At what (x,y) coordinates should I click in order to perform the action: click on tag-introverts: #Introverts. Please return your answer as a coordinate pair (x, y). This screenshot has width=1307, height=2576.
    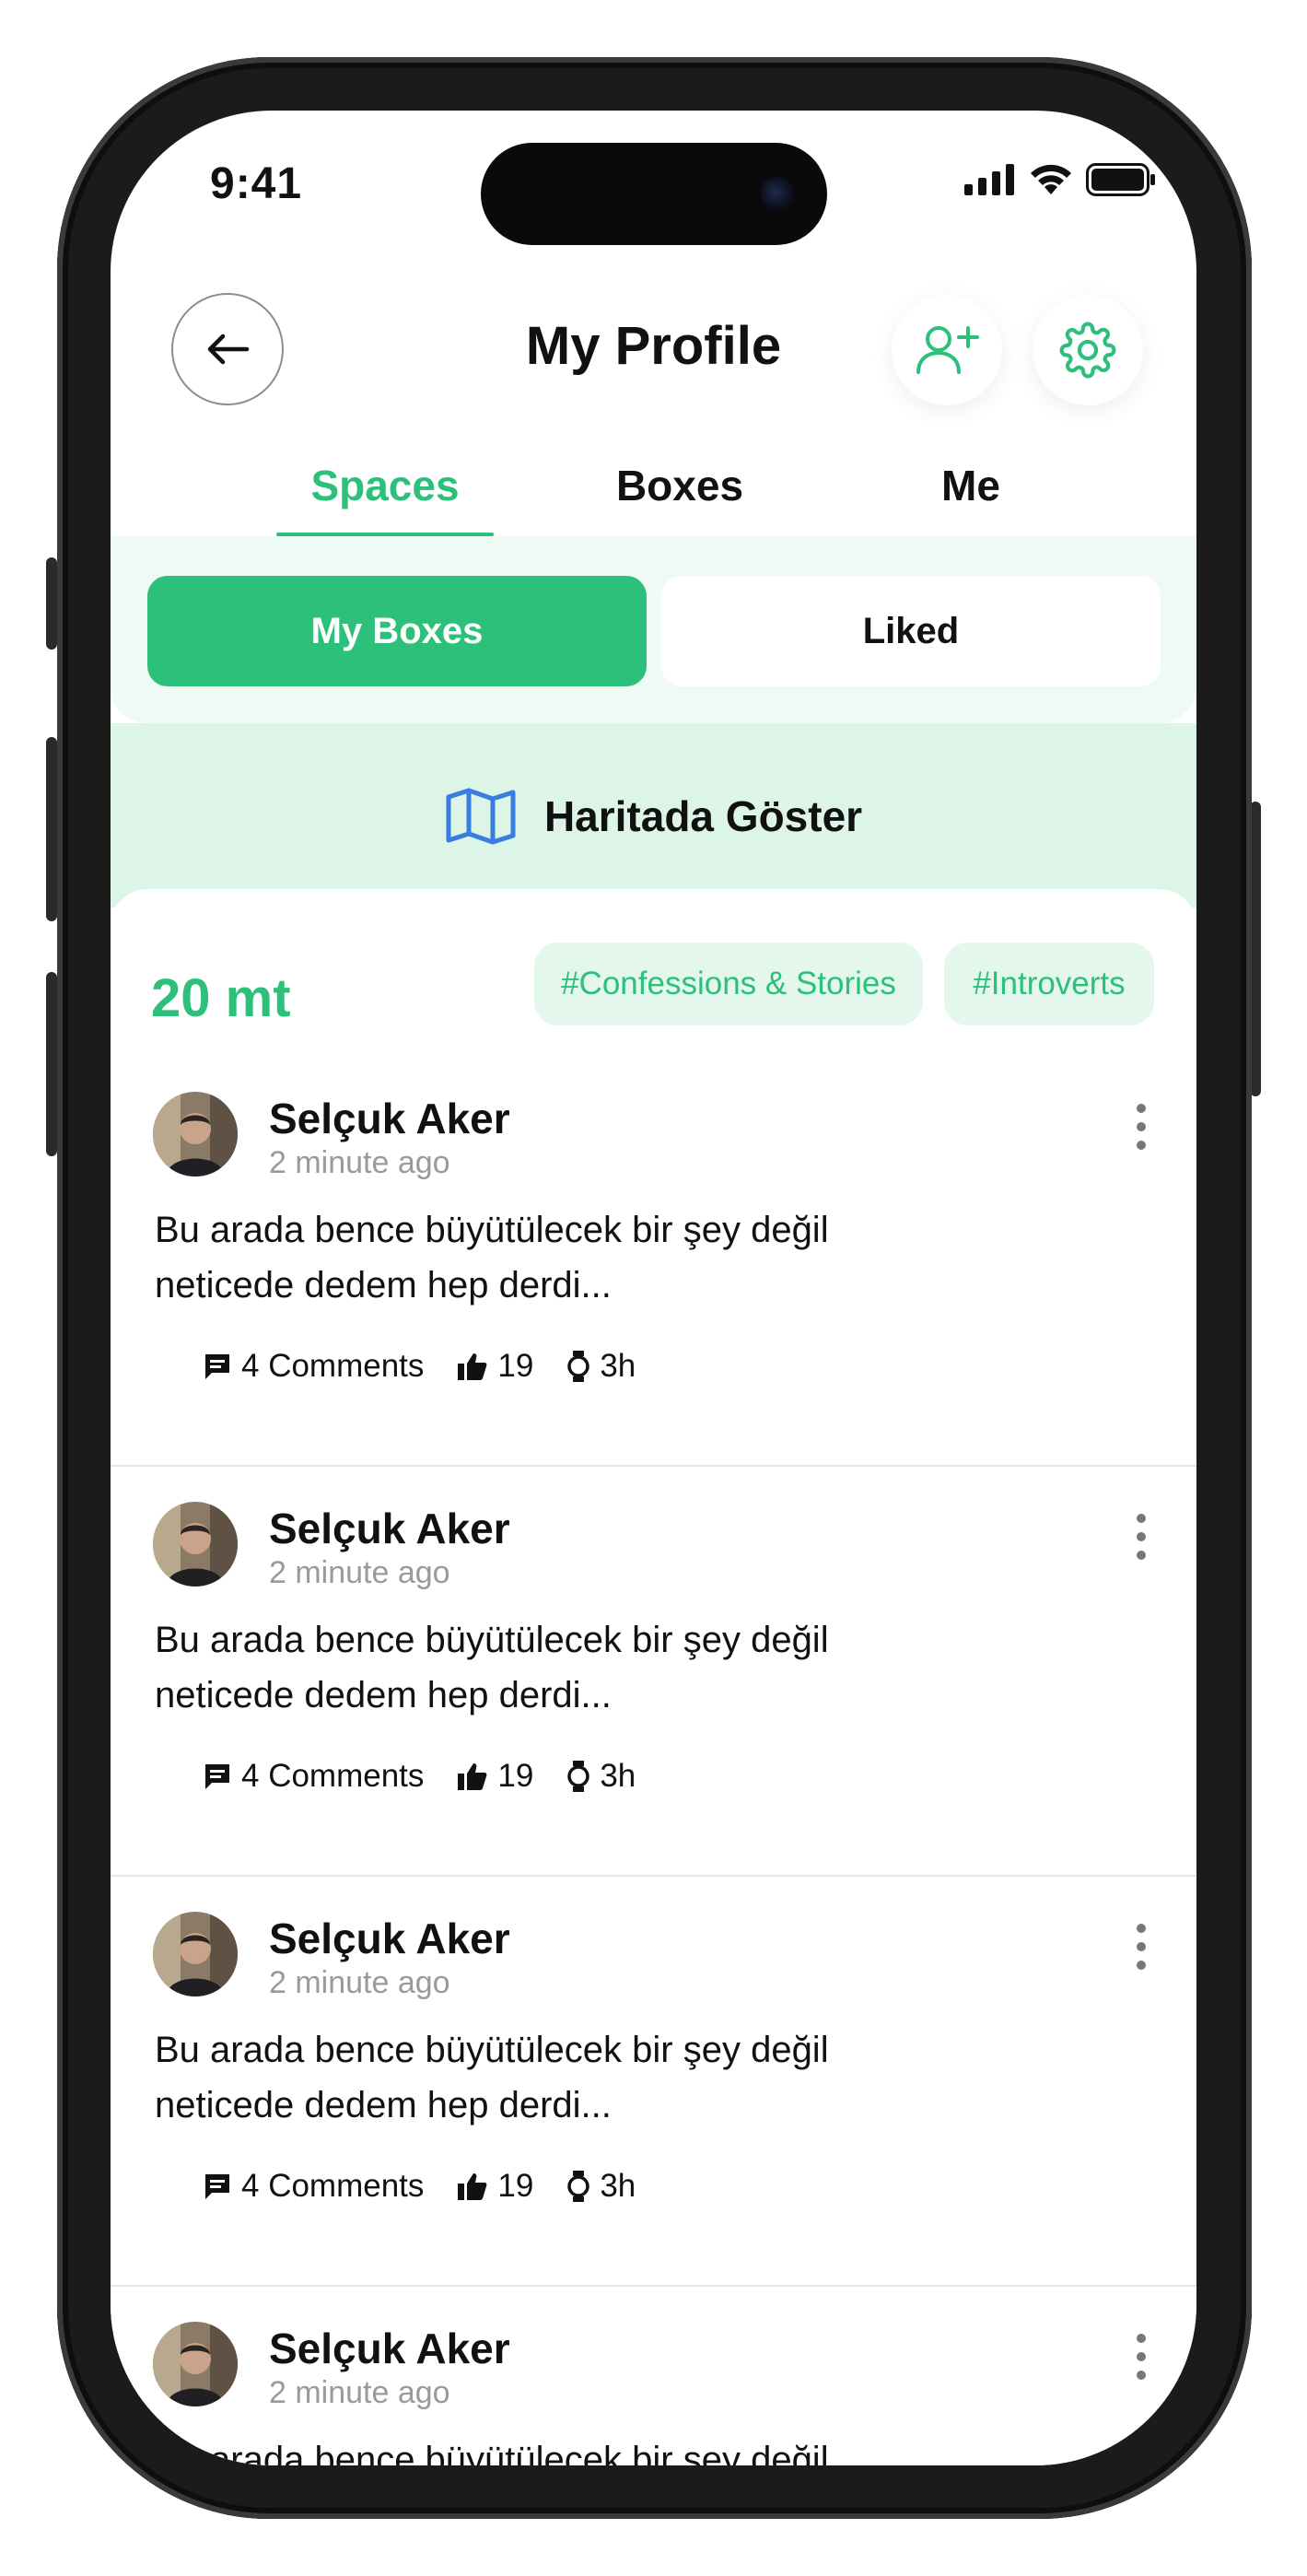
    Looking at the image, I should click on (1049, 984).